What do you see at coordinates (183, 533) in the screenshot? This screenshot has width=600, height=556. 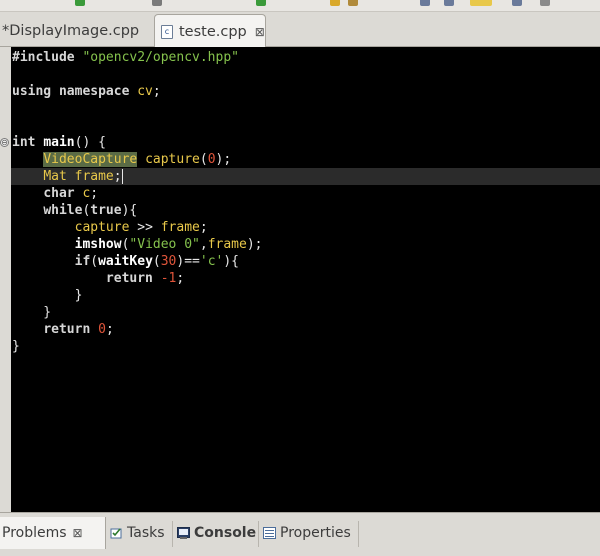 I see `console-icon` at bounding box center [183, 533].